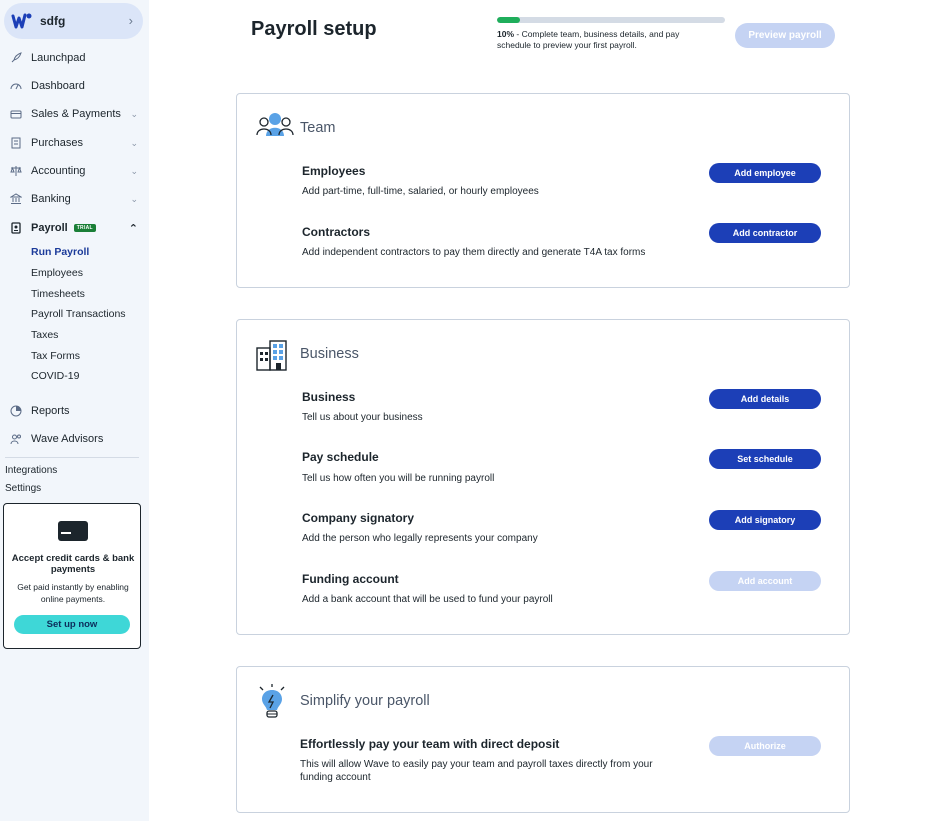 This screenshot has height=821, width=927. I want to click on sidebar-item-wave-advisors: Wave Advisors, so click(74, 439).